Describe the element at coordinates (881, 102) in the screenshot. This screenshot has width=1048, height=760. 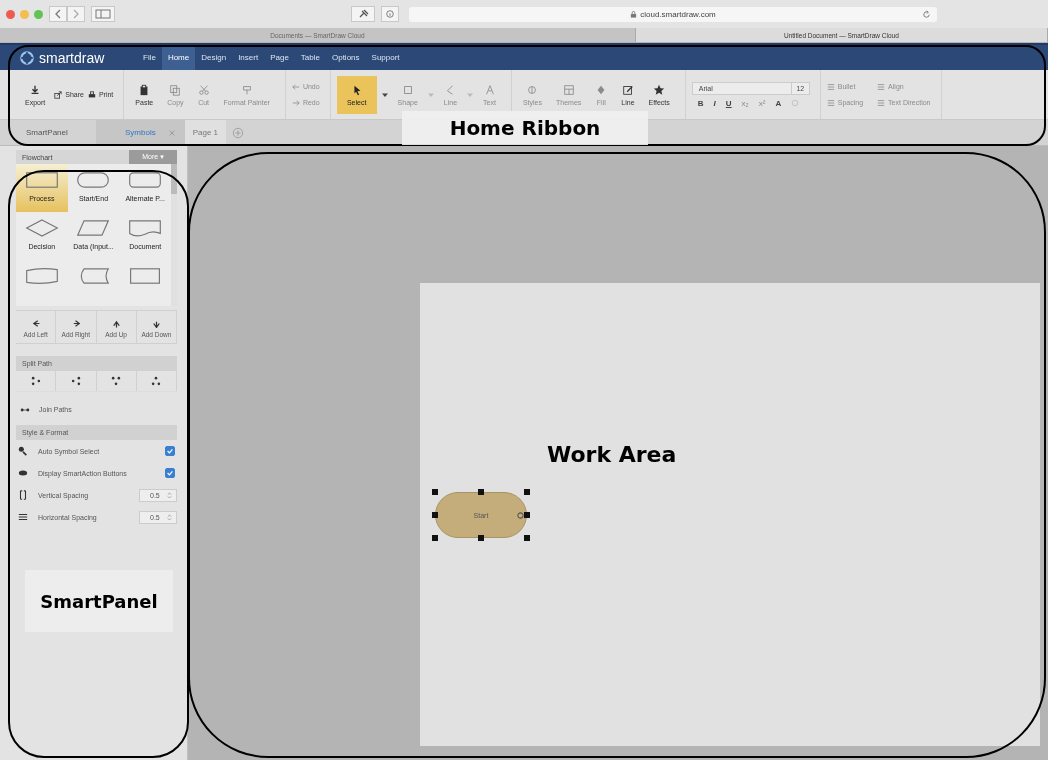
I see `text-direction-icon` at that location.